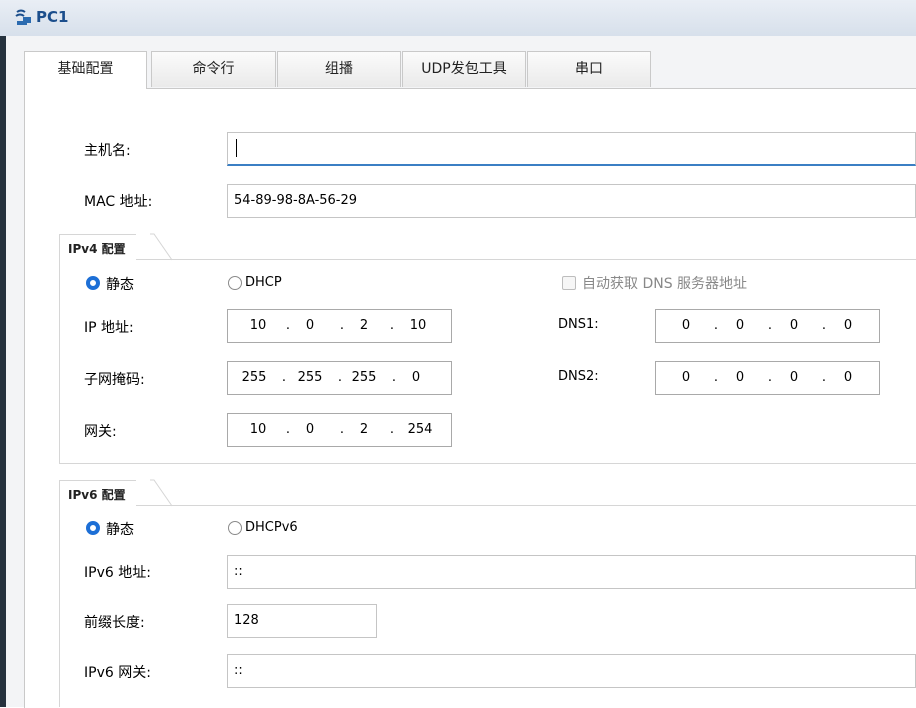  I want to click on mask-octet-4: 0, so click(416, 378).